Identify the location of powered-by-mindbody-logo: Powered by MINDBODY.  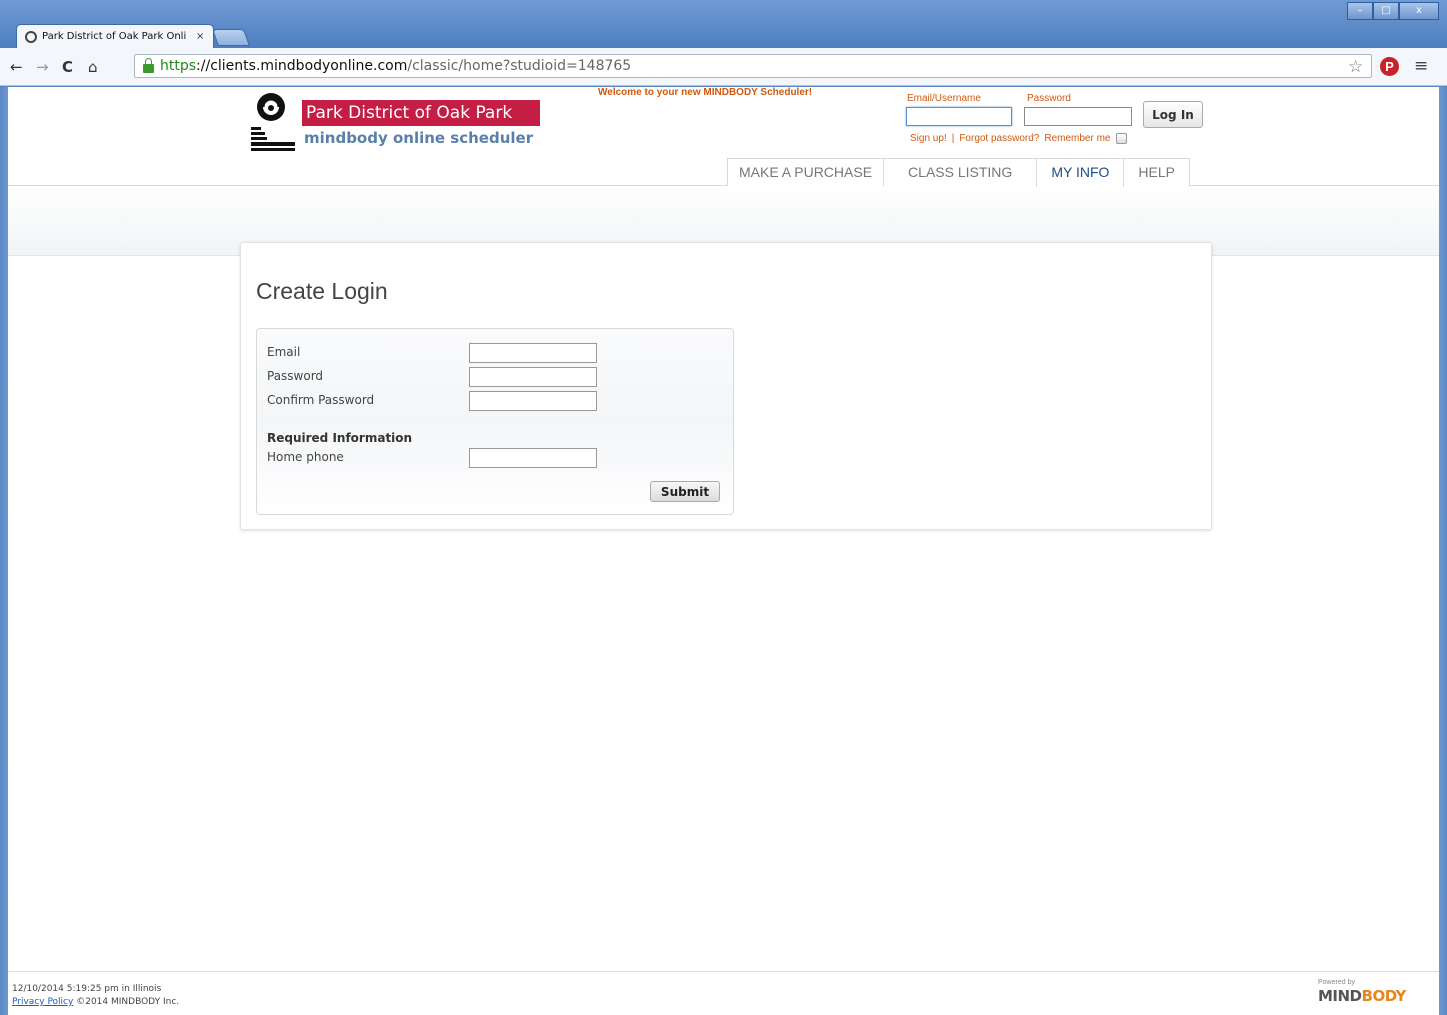
(1373, 994).